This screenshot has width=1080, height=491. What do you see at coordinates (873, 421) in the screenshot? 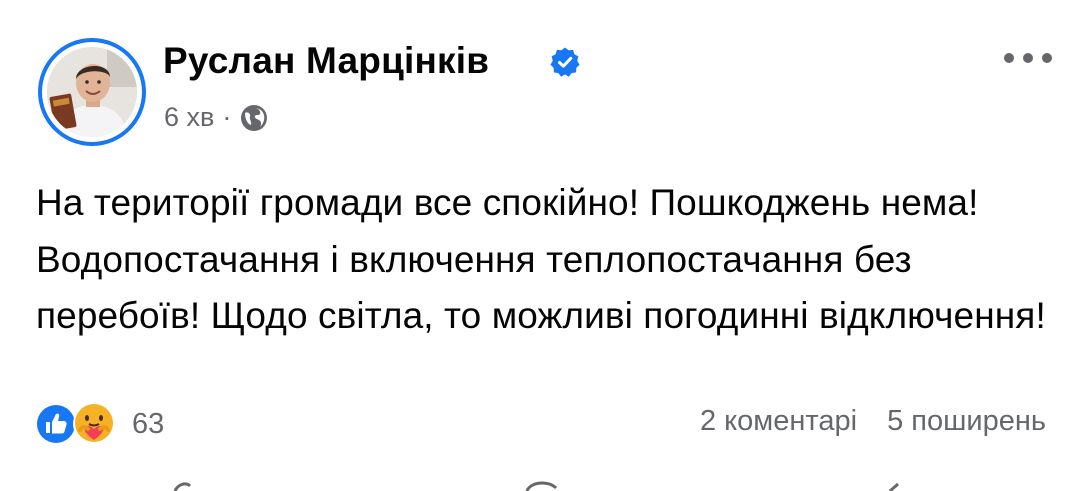
I see `post-stats: 2 коментарі 5 поширень` at bounding box center [873, 421].